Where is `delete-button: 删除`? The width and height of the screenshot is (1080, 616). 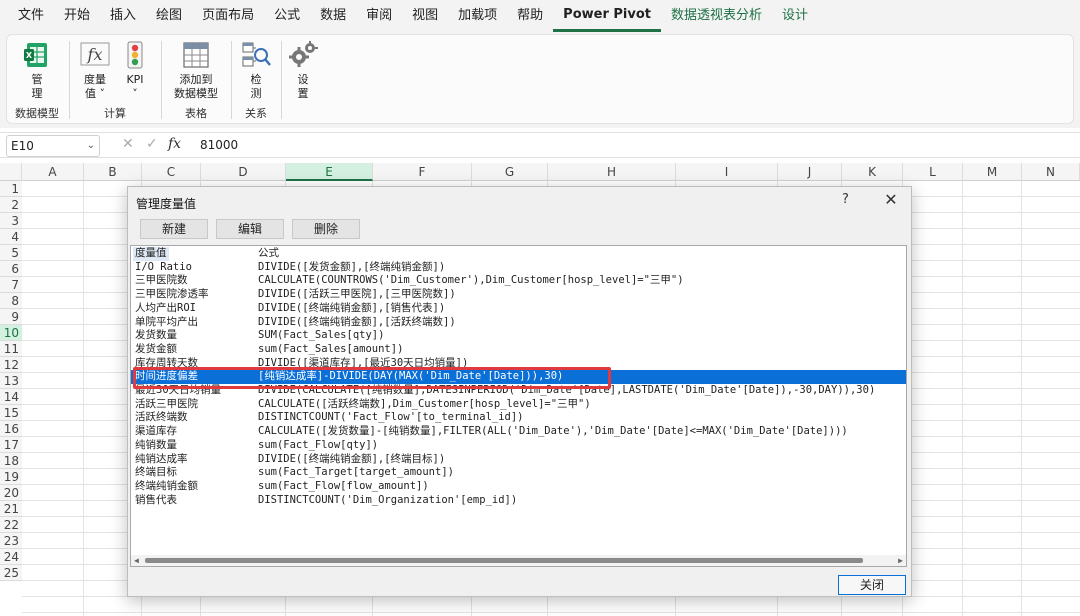
delete-button: 删除 is located at coordinates (326, 229).